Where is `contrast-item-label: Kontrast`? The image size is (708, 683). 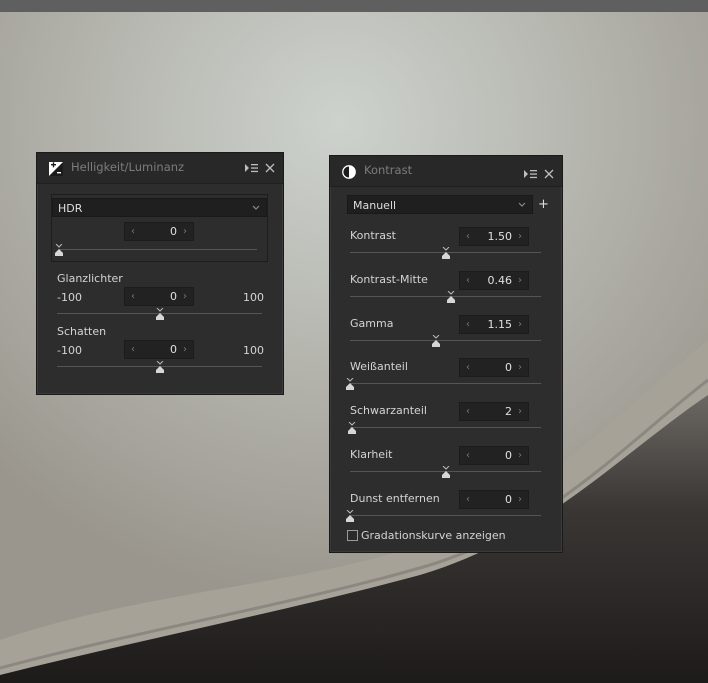
contrast-item-label: Kontrast is located at coordinates (373, 235).